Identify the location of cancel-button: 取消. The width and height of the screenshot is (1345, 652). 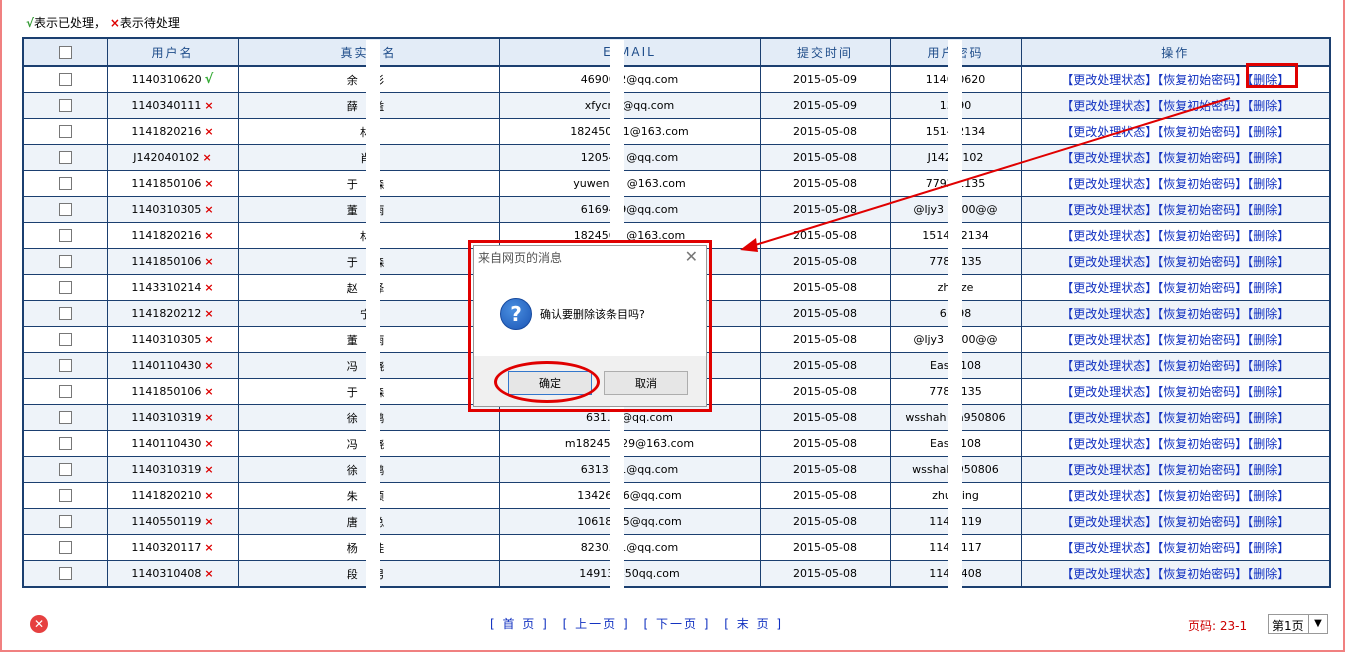
(646, 383).